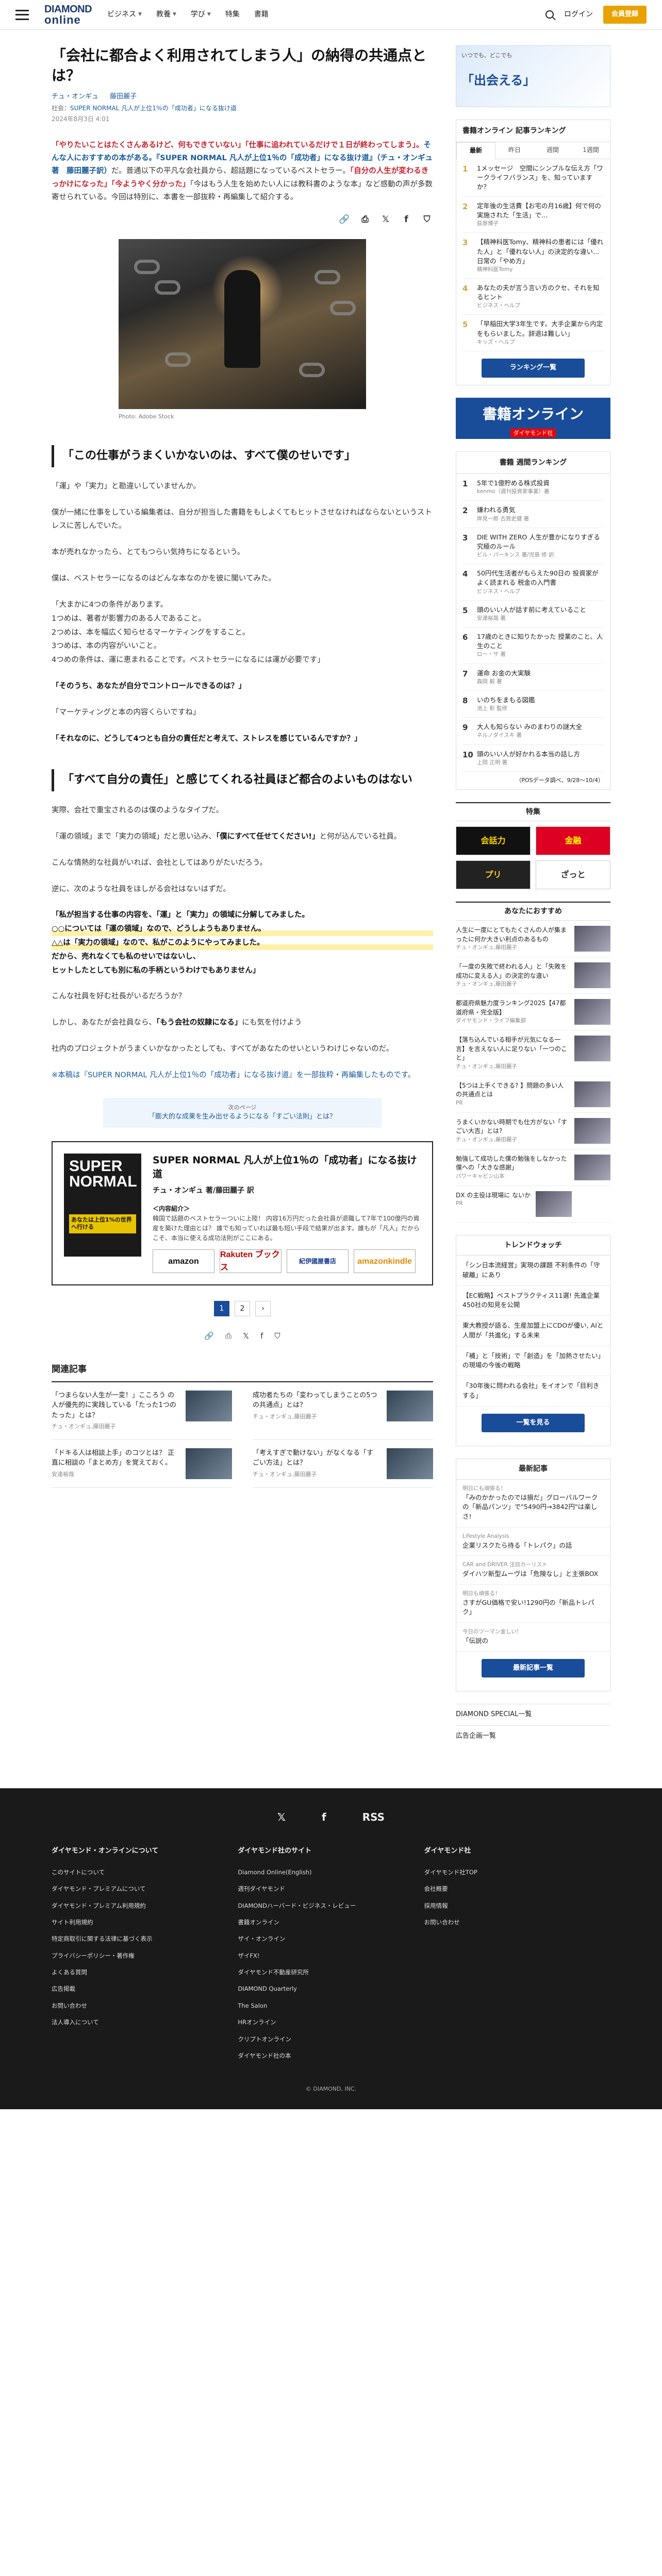 This screenshot has height=2576, width=662. I want to click on trend-item: 「シン日本流経営」実現の課題 不利条件の「守破離」にあり, so click(533, 1271).